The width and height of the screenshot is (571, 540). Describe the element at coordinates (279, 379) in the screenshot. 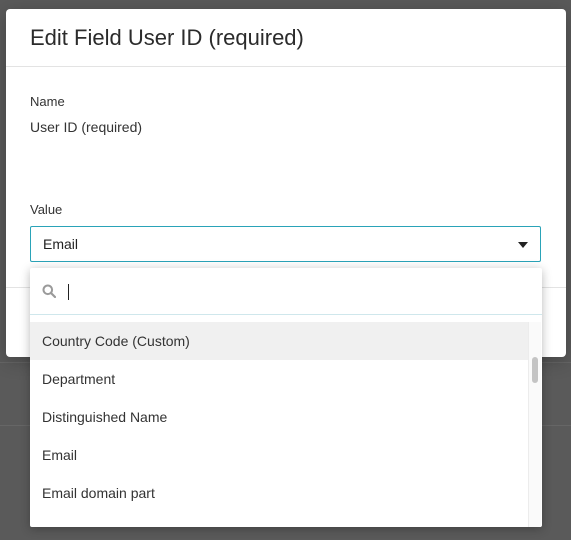

I see `dropdown-option: Department` at that location.